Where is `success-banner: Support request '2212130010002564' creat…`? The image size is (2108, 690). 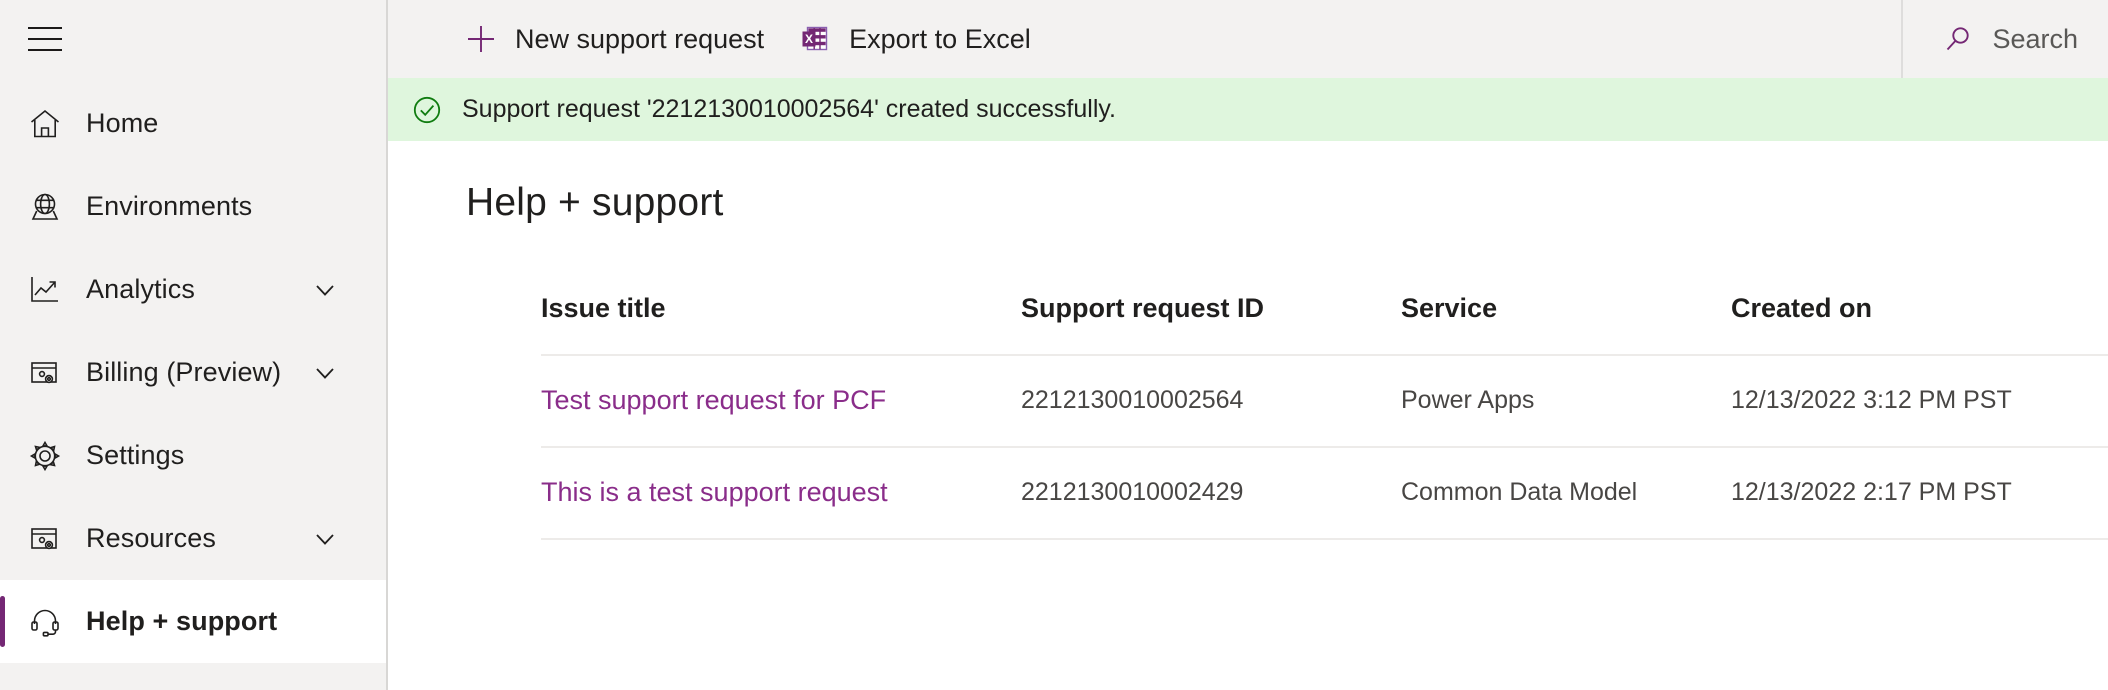 success-banner: Support request '2212130010002564' creat… is located at coordinates (1248, 109).